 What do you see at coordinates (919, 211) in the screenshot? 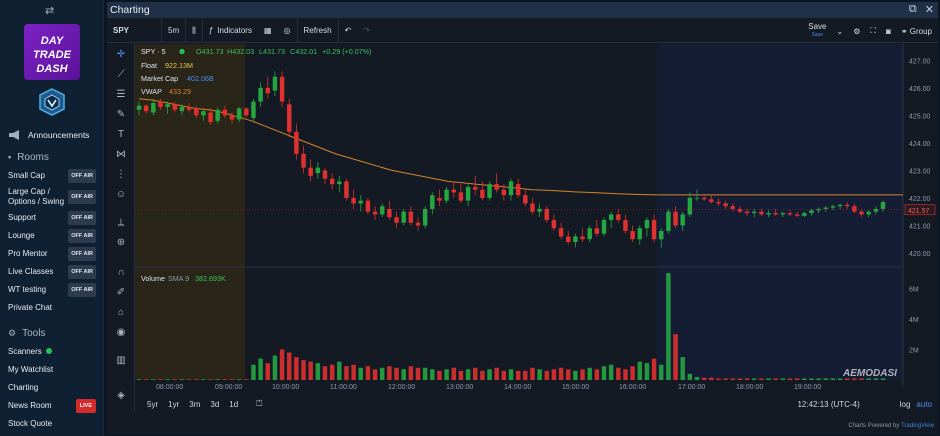
I see `last-price-label: 421.57` at bounding box center [919, 211].